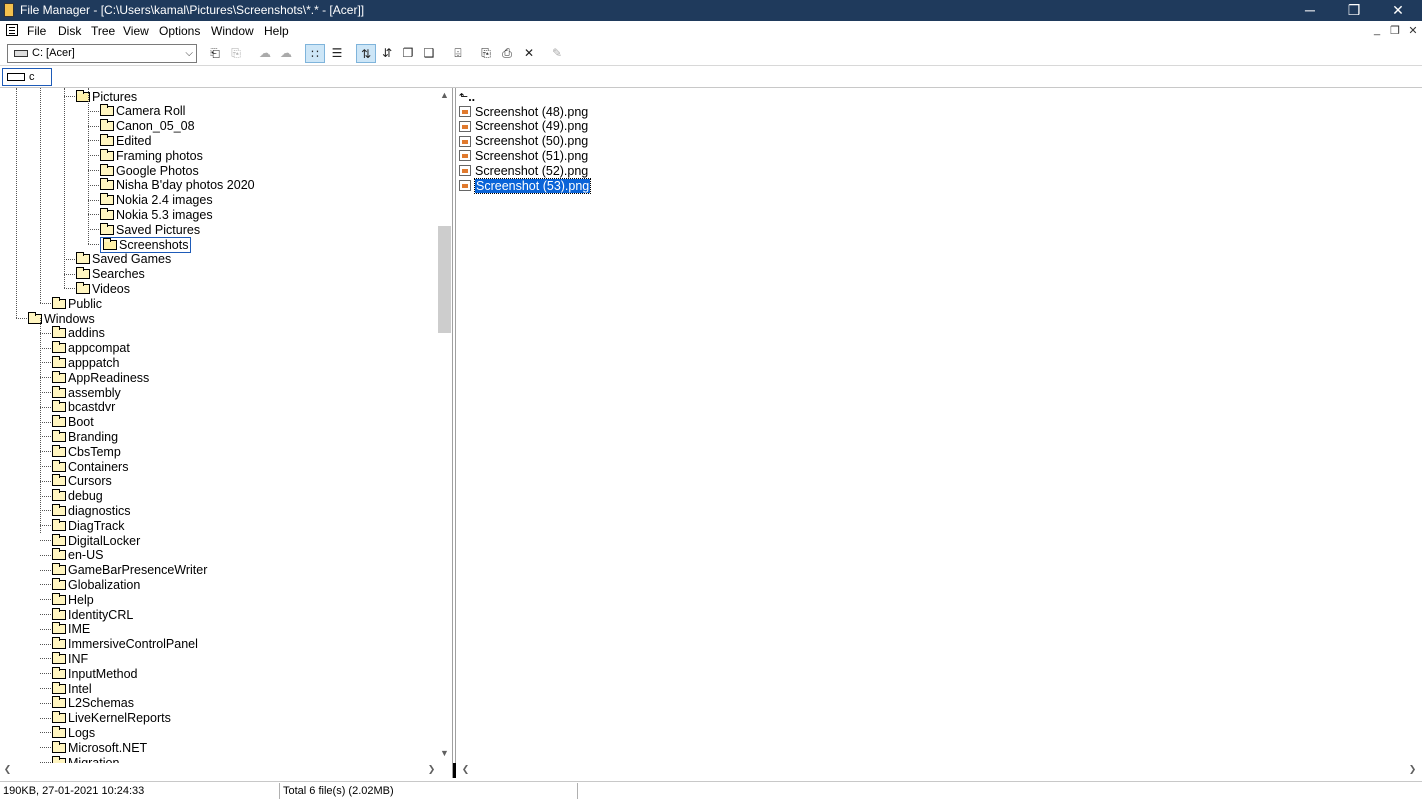 The width and height of the screenshot is (1422, 800). I want to click on tree-item: AppReadiness, so click(100, 377).